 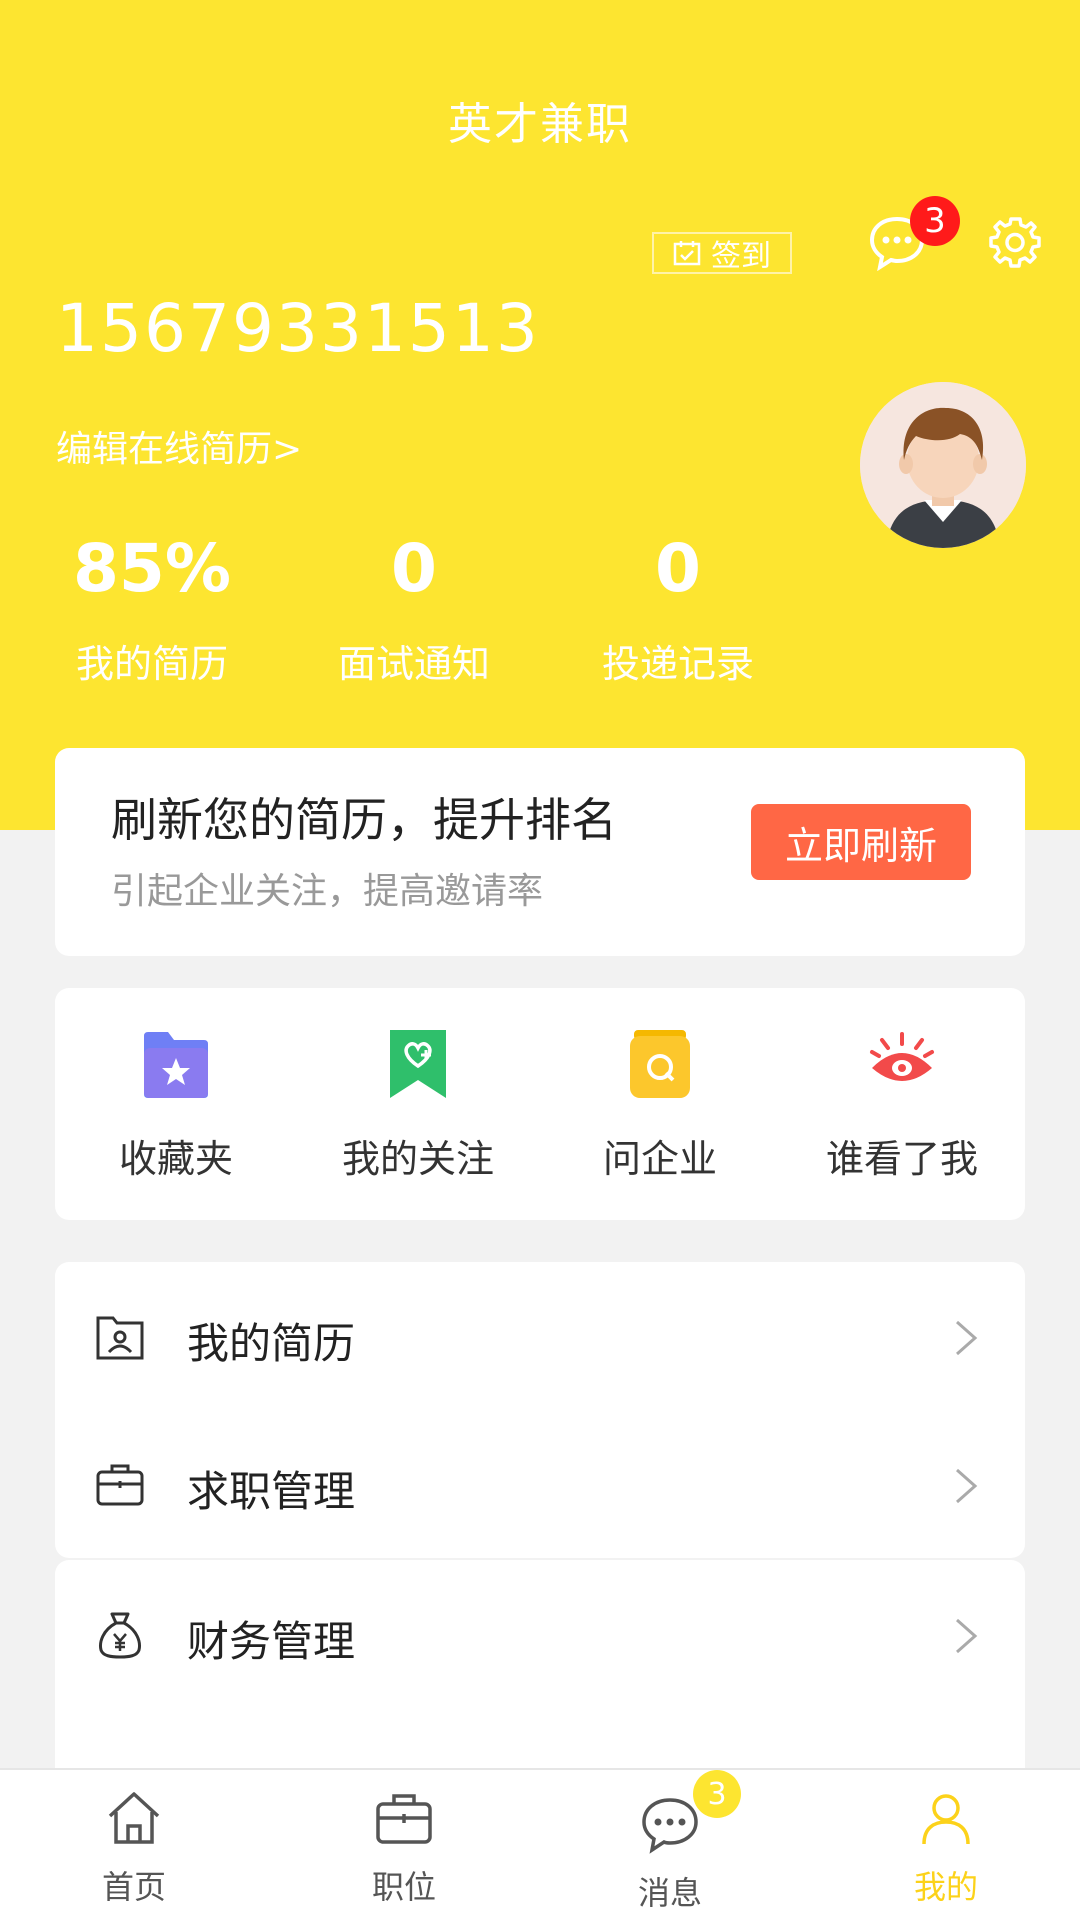 I want to click on resume-folder-icon, so click(x=120, y=1338).